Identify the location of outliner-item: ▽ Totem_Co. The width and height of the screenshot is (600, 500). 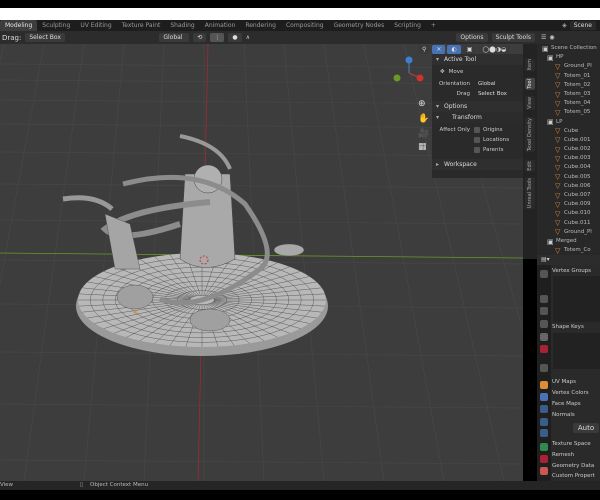
(568, 250).